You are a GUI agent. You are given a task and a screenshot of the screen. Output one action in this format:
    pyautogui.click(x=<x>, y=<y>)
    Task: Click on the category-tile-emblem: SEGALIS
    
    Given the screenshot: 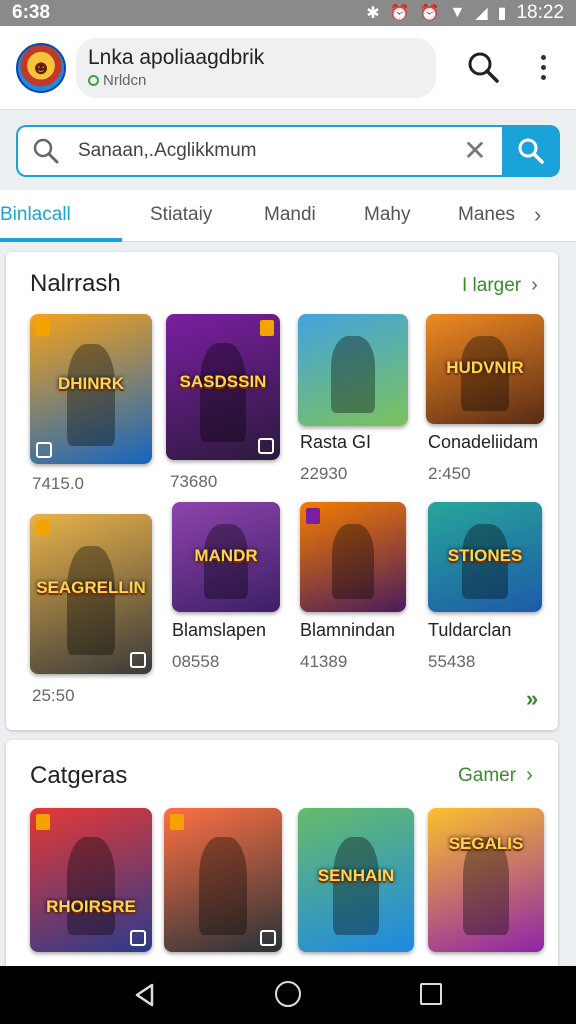 What is the action you would take?
    pyautogui.click(x=486, y=843)
    